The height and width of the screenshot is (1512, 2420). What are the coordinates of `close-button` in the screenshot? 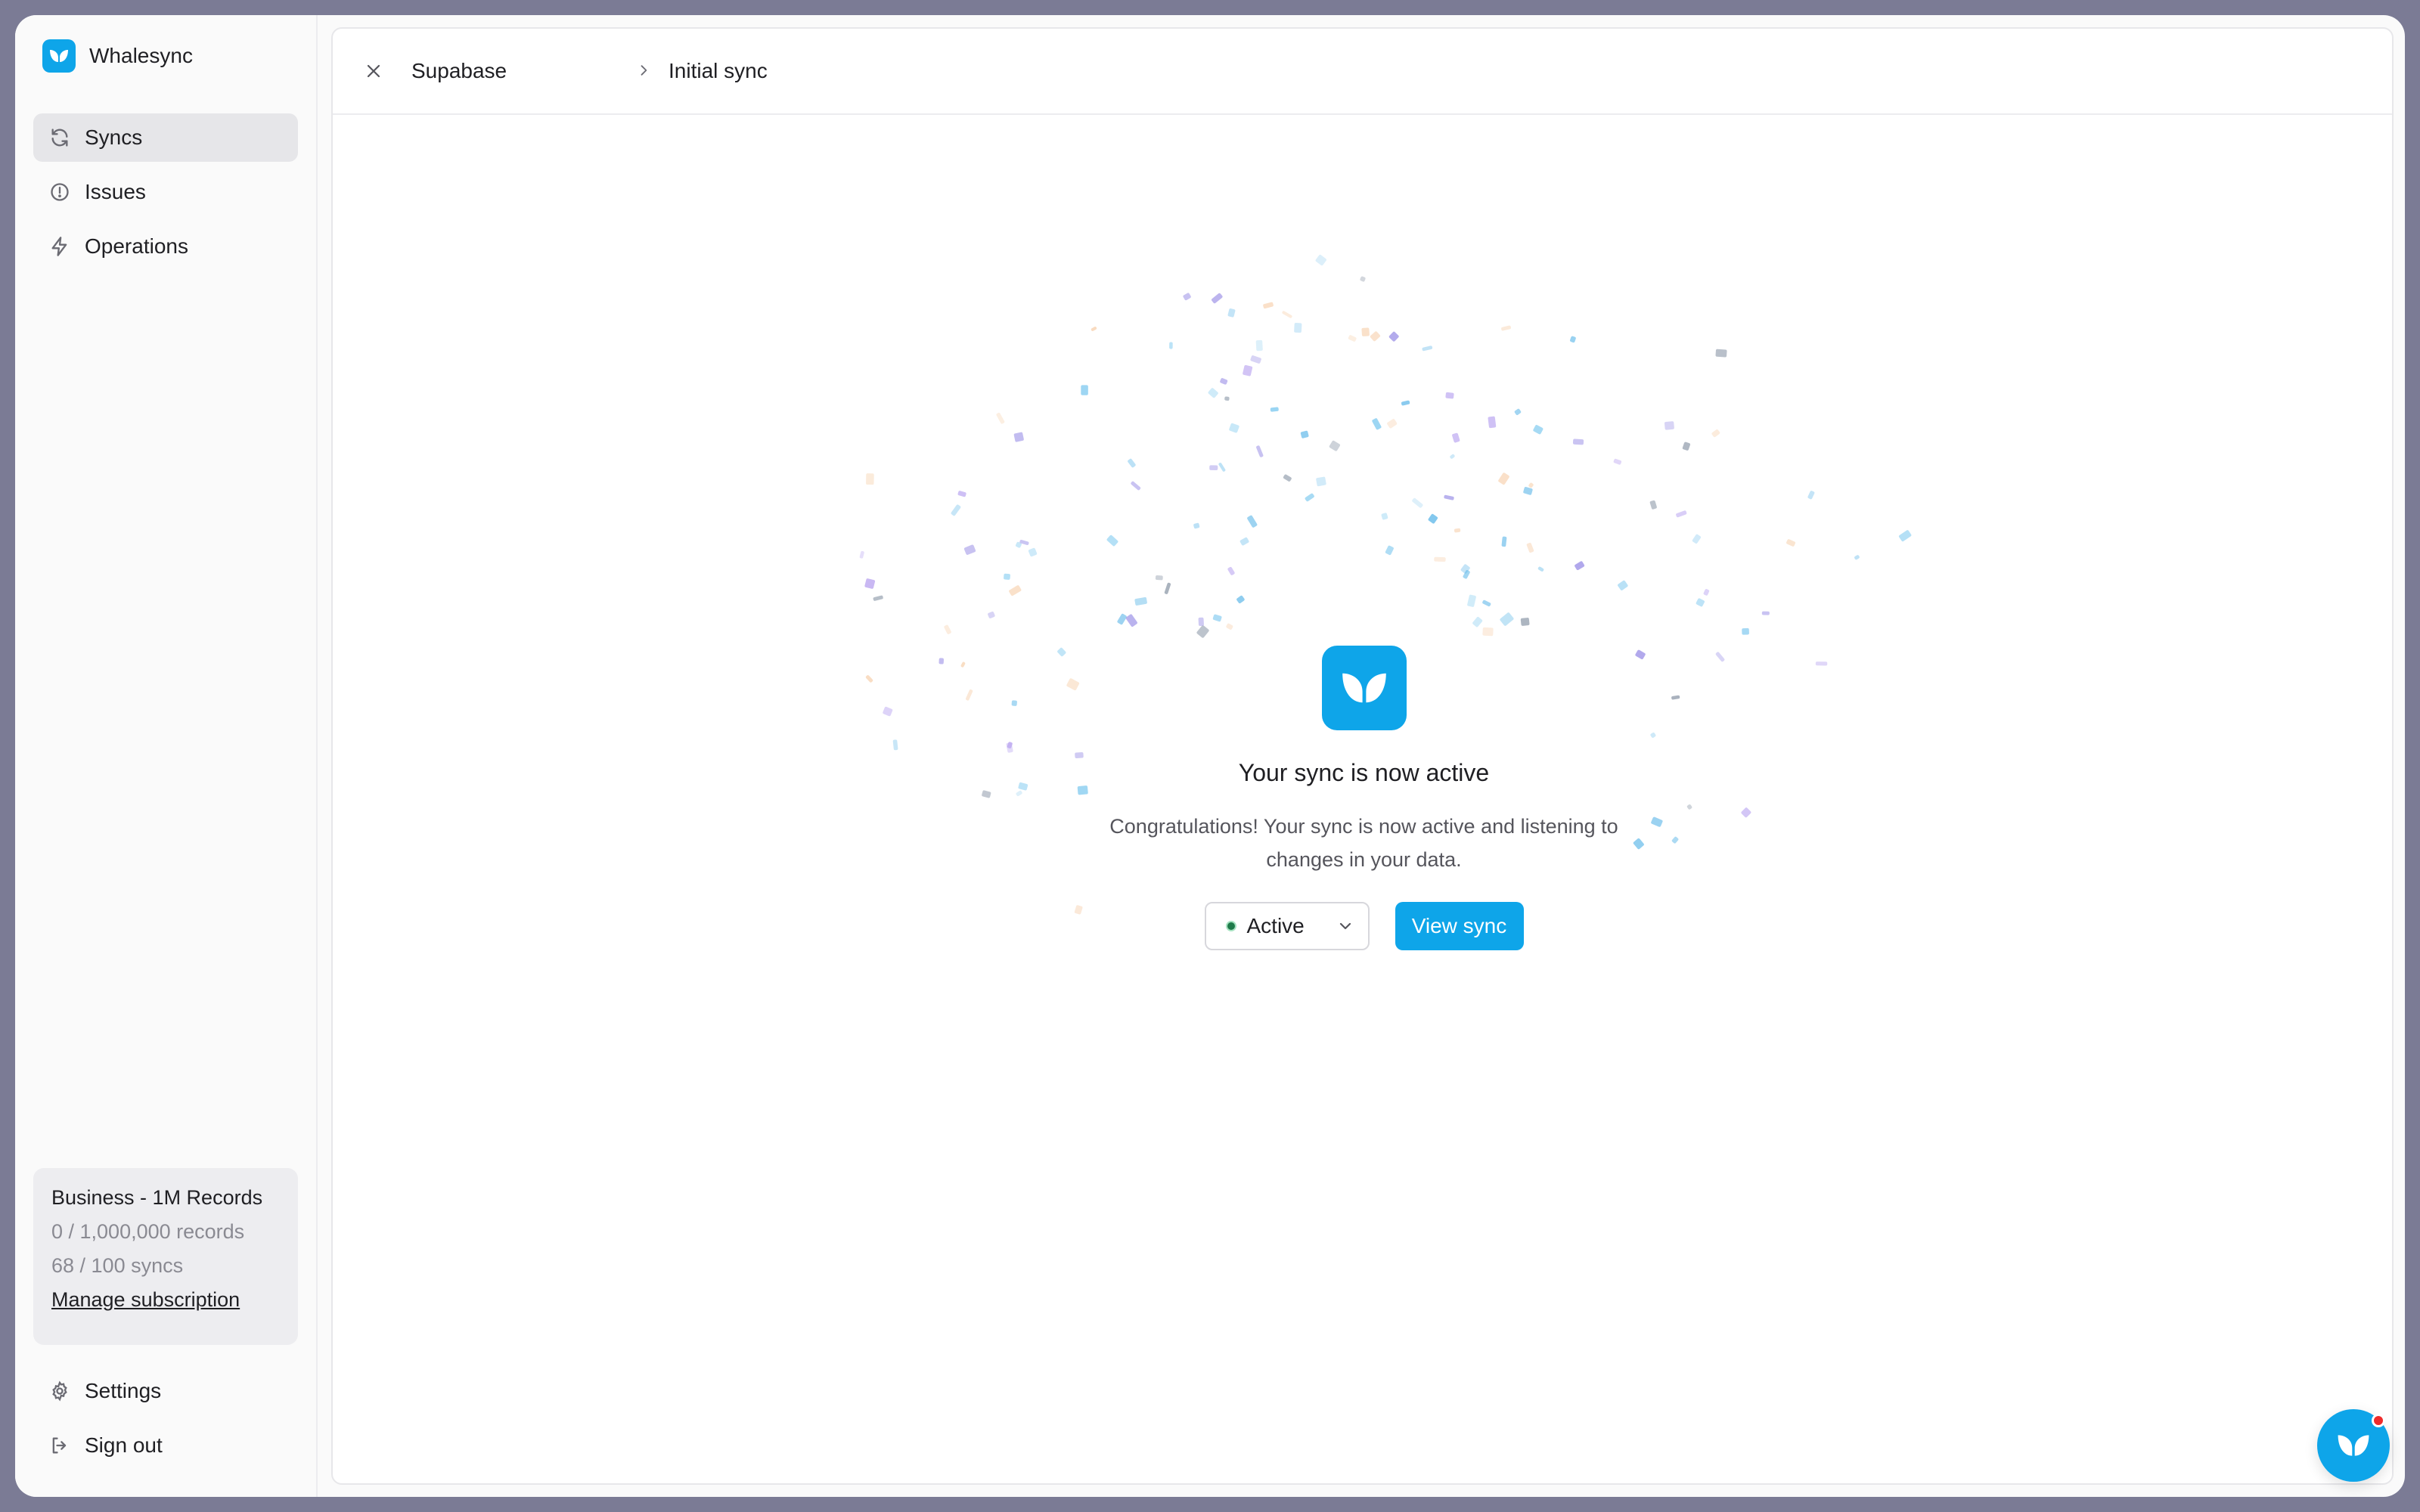 It's located at (373, 71).